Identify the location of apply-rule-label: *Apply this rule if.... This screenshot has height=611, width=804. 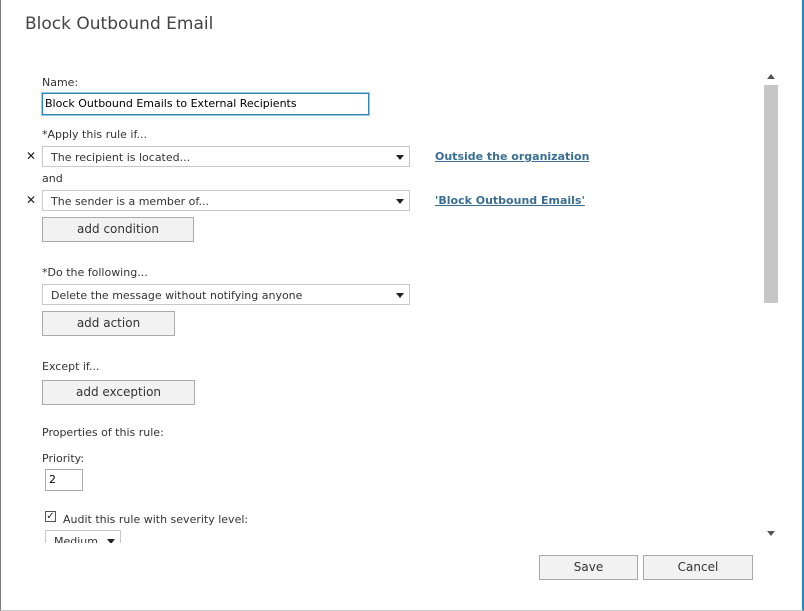
(95, 134).